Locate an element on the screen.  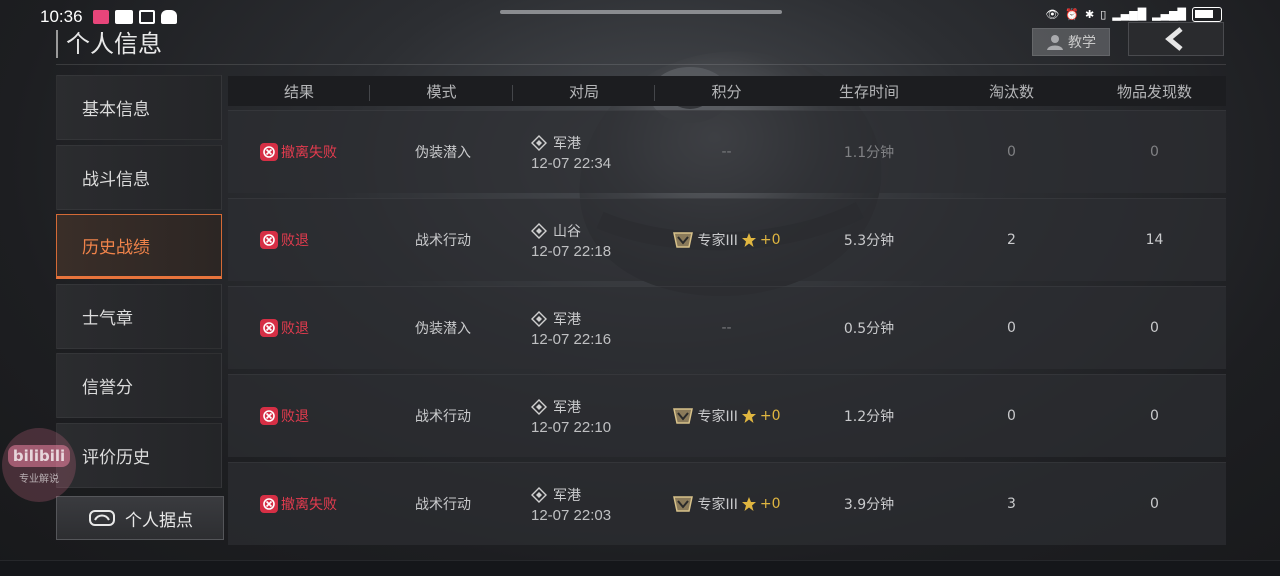
chevron-left-icon is located at coordinates (1174, 39).